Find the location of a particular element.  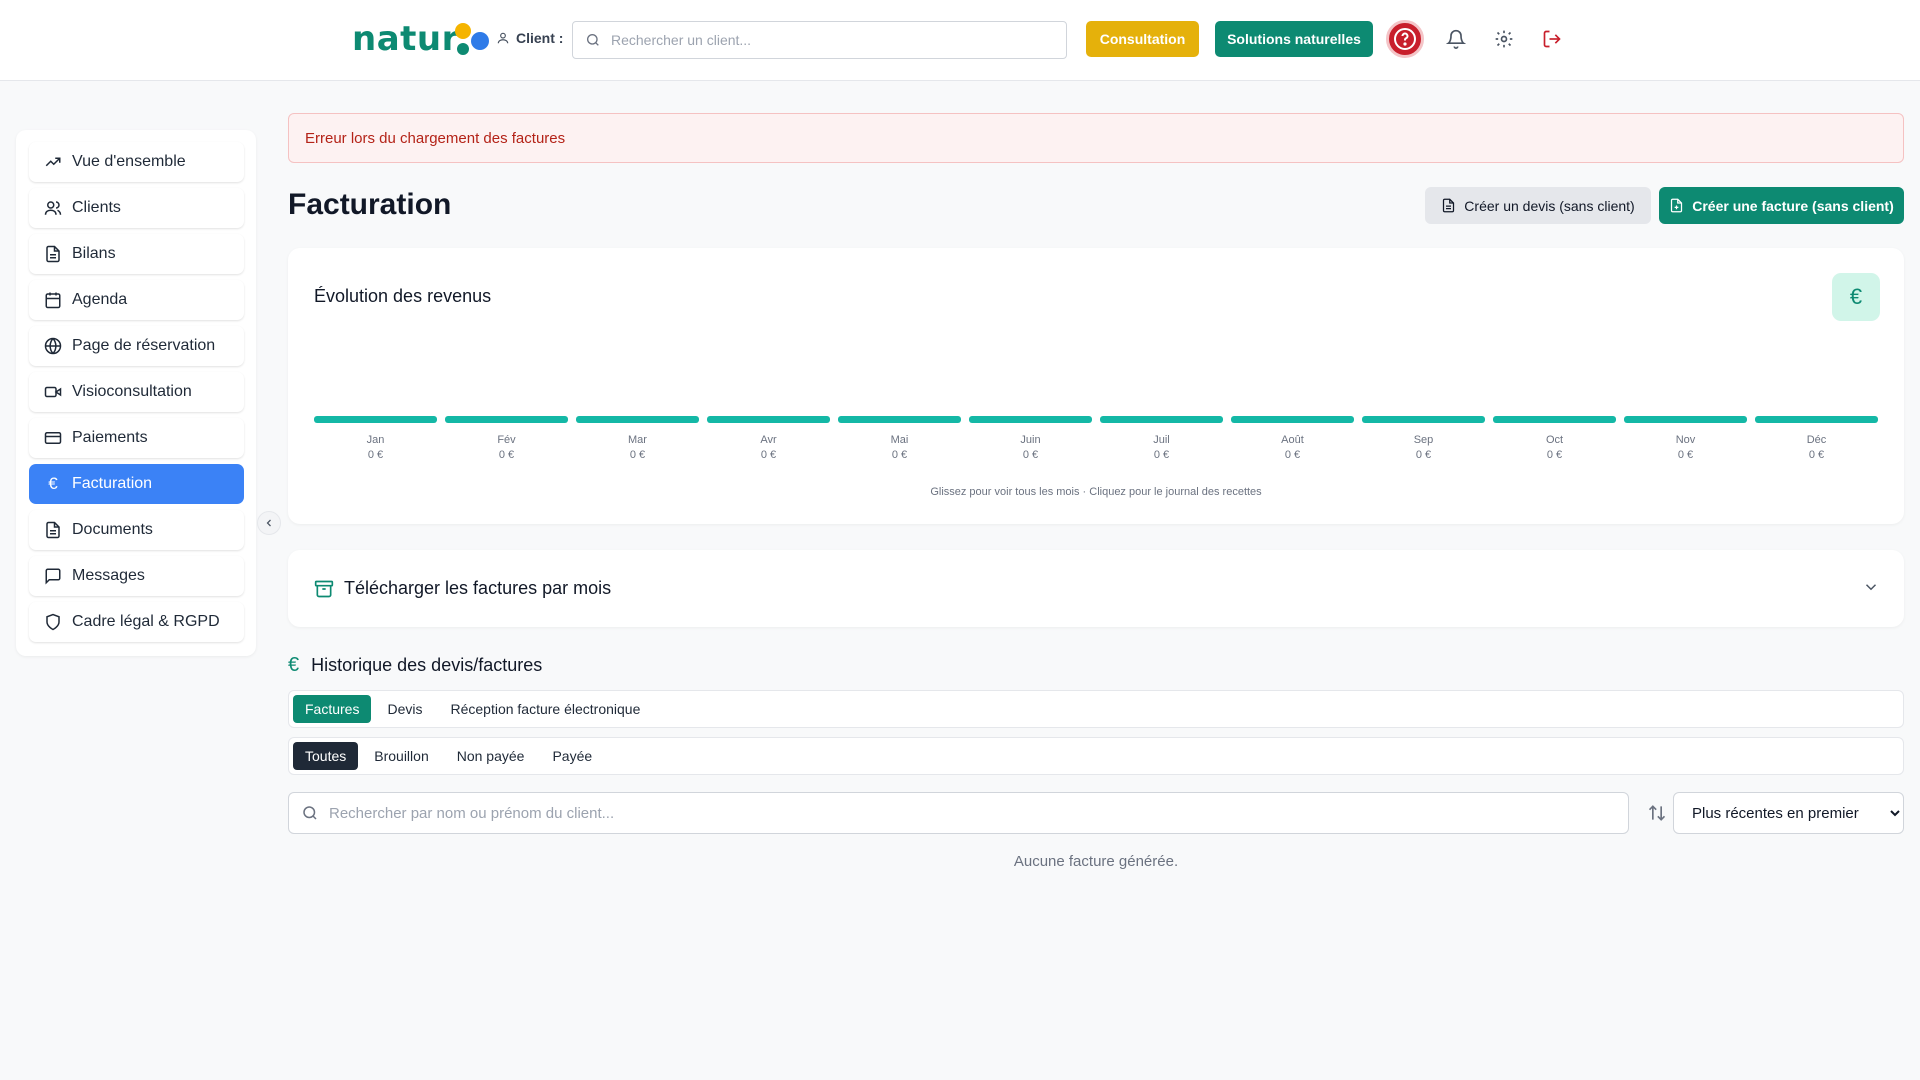

month-label: Mar is located at coordinates (637, 440).